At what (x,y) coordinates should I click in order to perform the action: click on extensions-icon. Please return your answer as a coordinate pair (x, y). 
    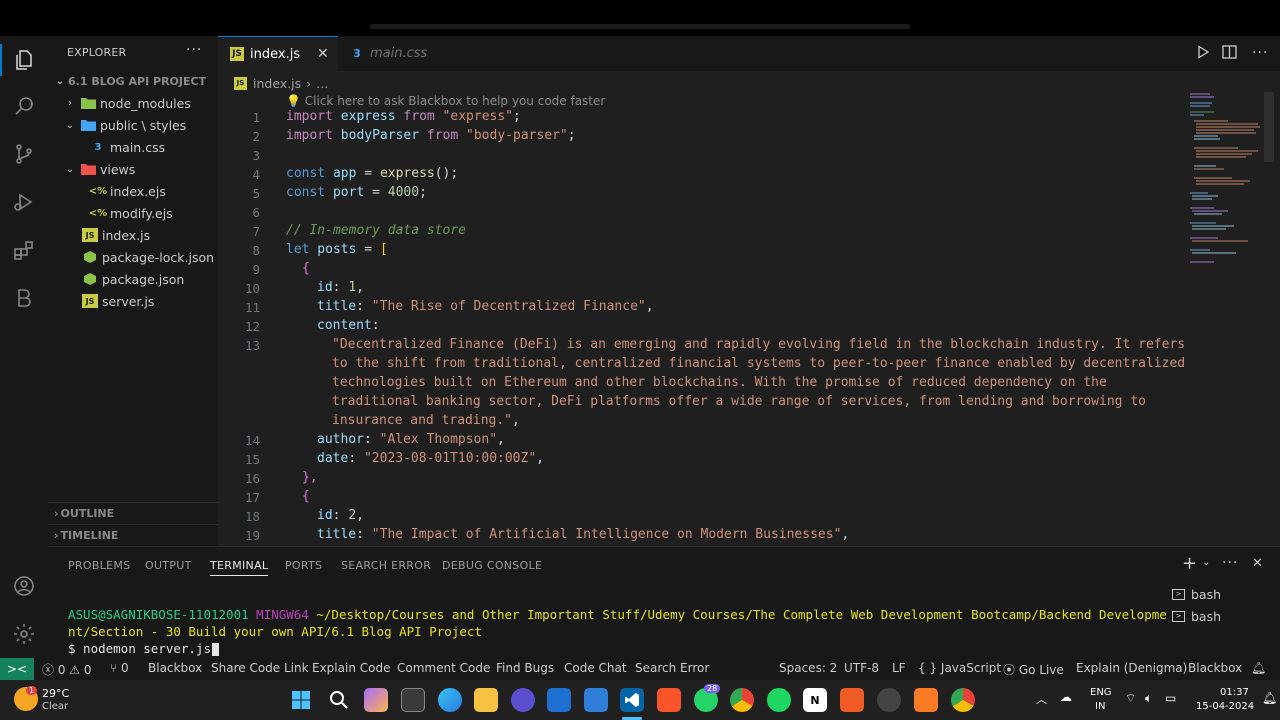
    Looking at the image, I should click on (24, 250).